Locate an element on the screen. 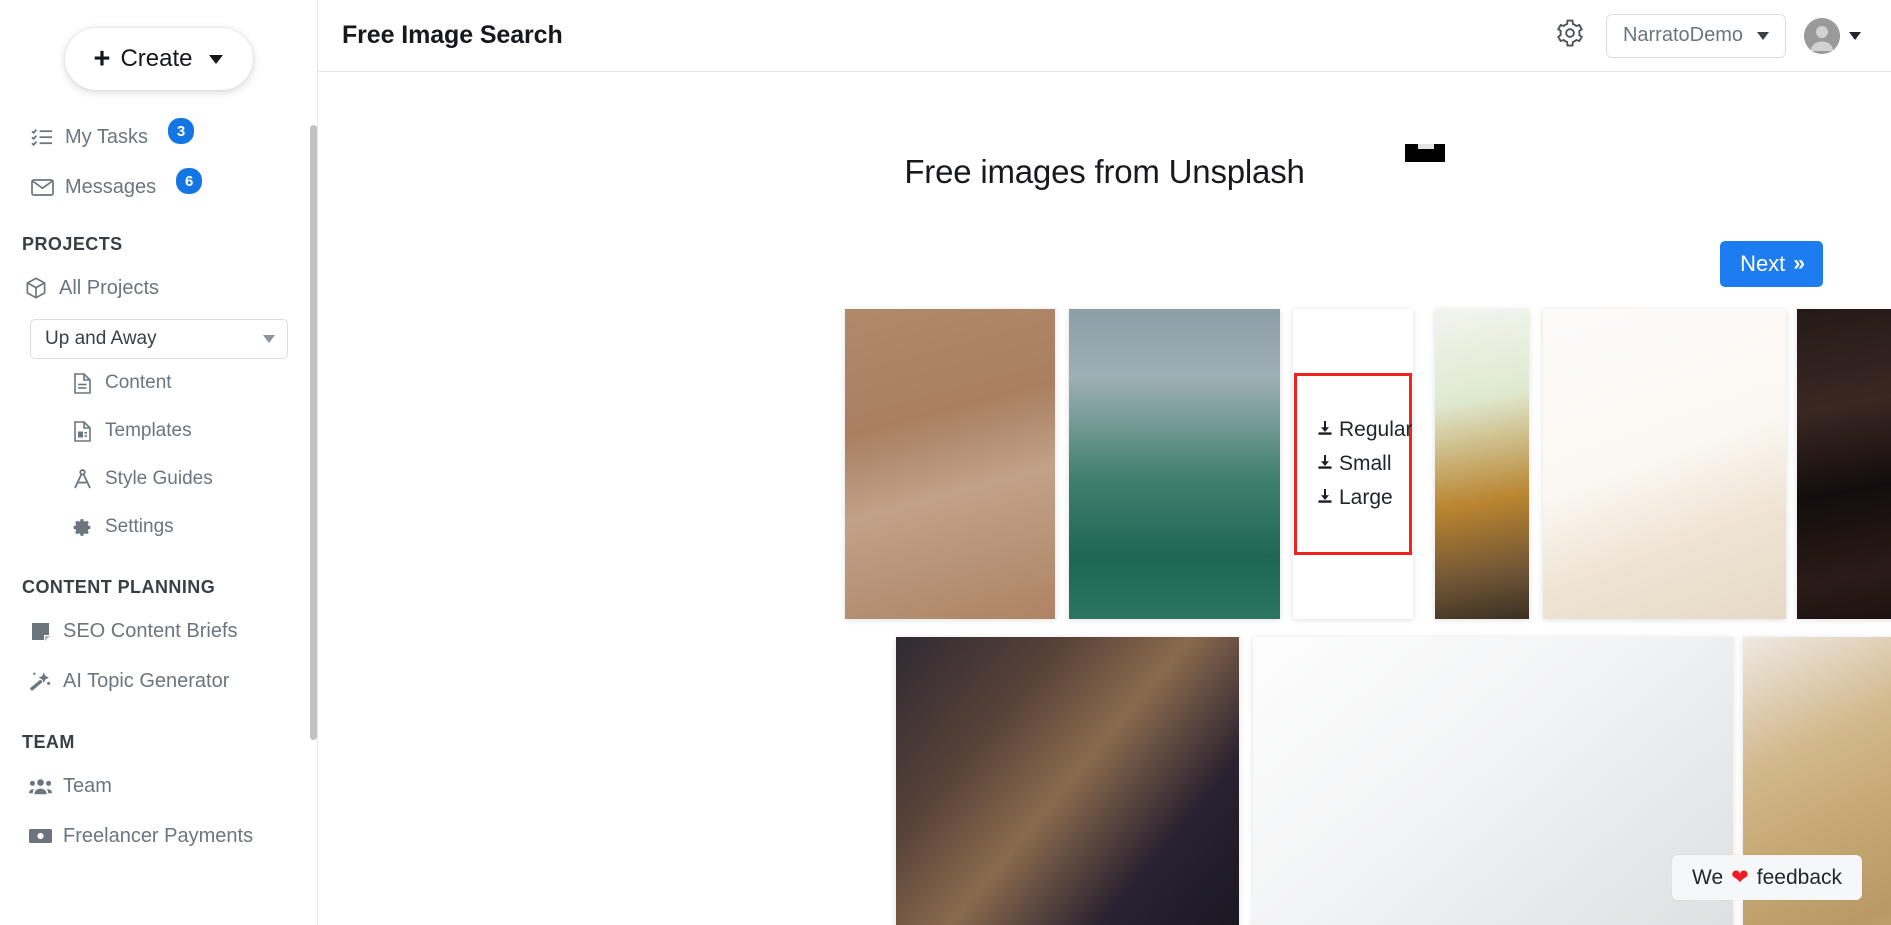  users-icon is located at coordinates (40, 786).